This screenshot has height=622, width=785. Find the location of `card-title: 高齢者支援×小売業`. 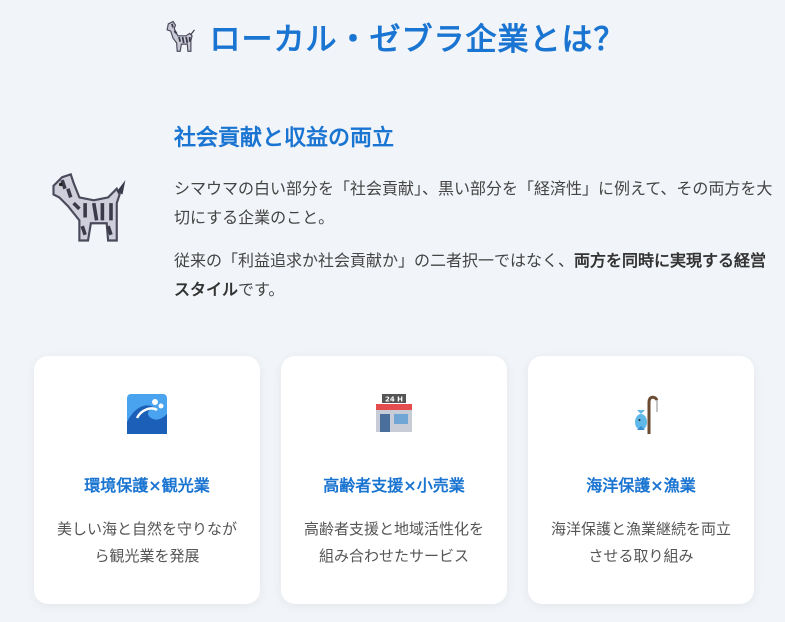

card-title: 高齢者支援×小売業 is located at coordinates (394, 485).